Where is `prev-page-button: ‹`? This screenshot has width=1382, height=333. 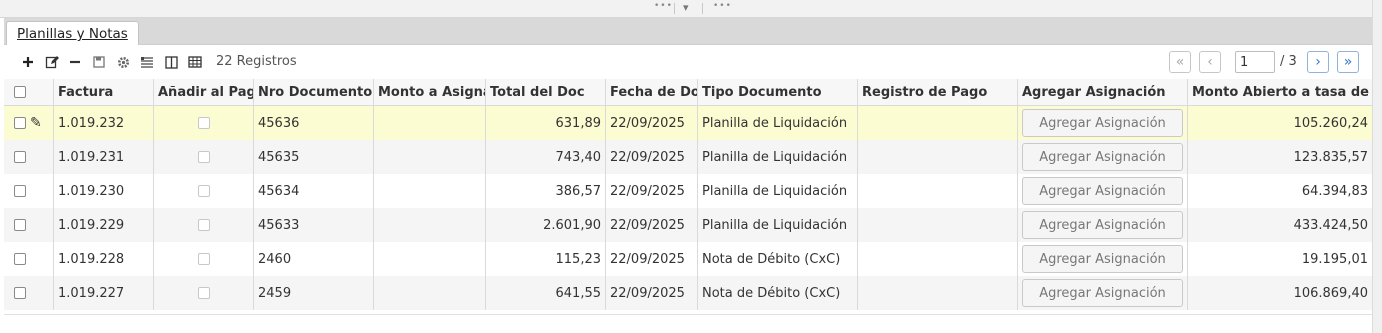
prev-page-button: ‹ is located at coordinates (1210, 62).